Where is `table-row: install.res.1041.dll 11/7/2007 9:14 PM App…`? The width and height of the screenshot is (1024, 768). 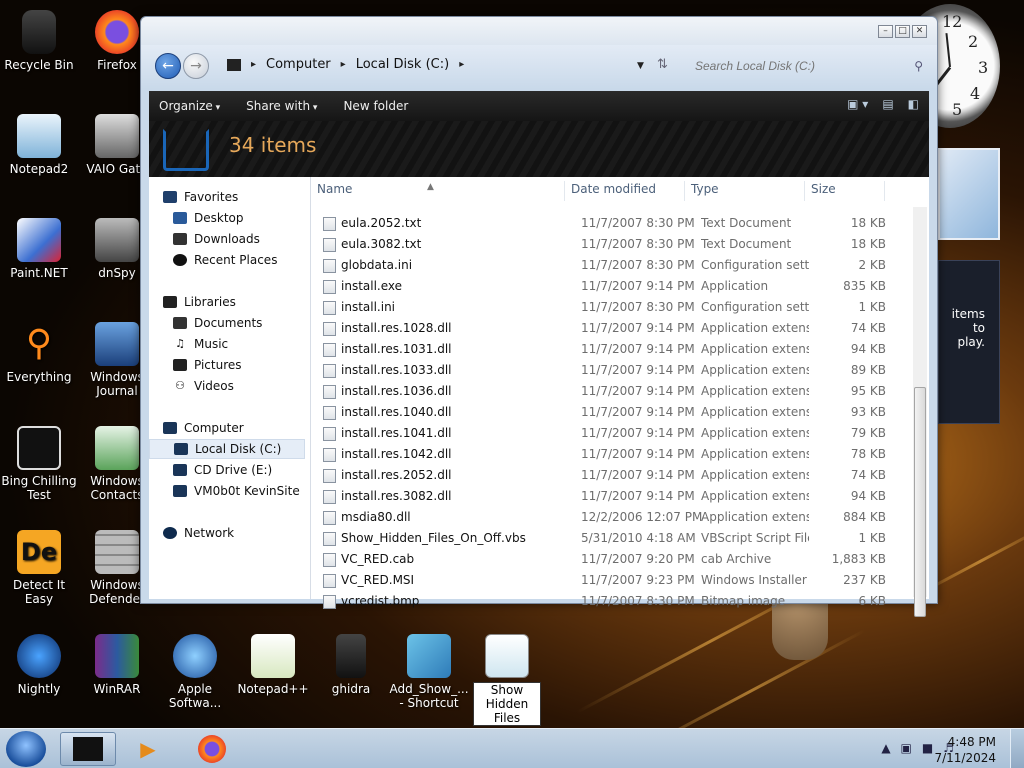
table-row: install.res.1041.dll 11/7/2007 9:14 PM App… is located at coordinates (601, 433).